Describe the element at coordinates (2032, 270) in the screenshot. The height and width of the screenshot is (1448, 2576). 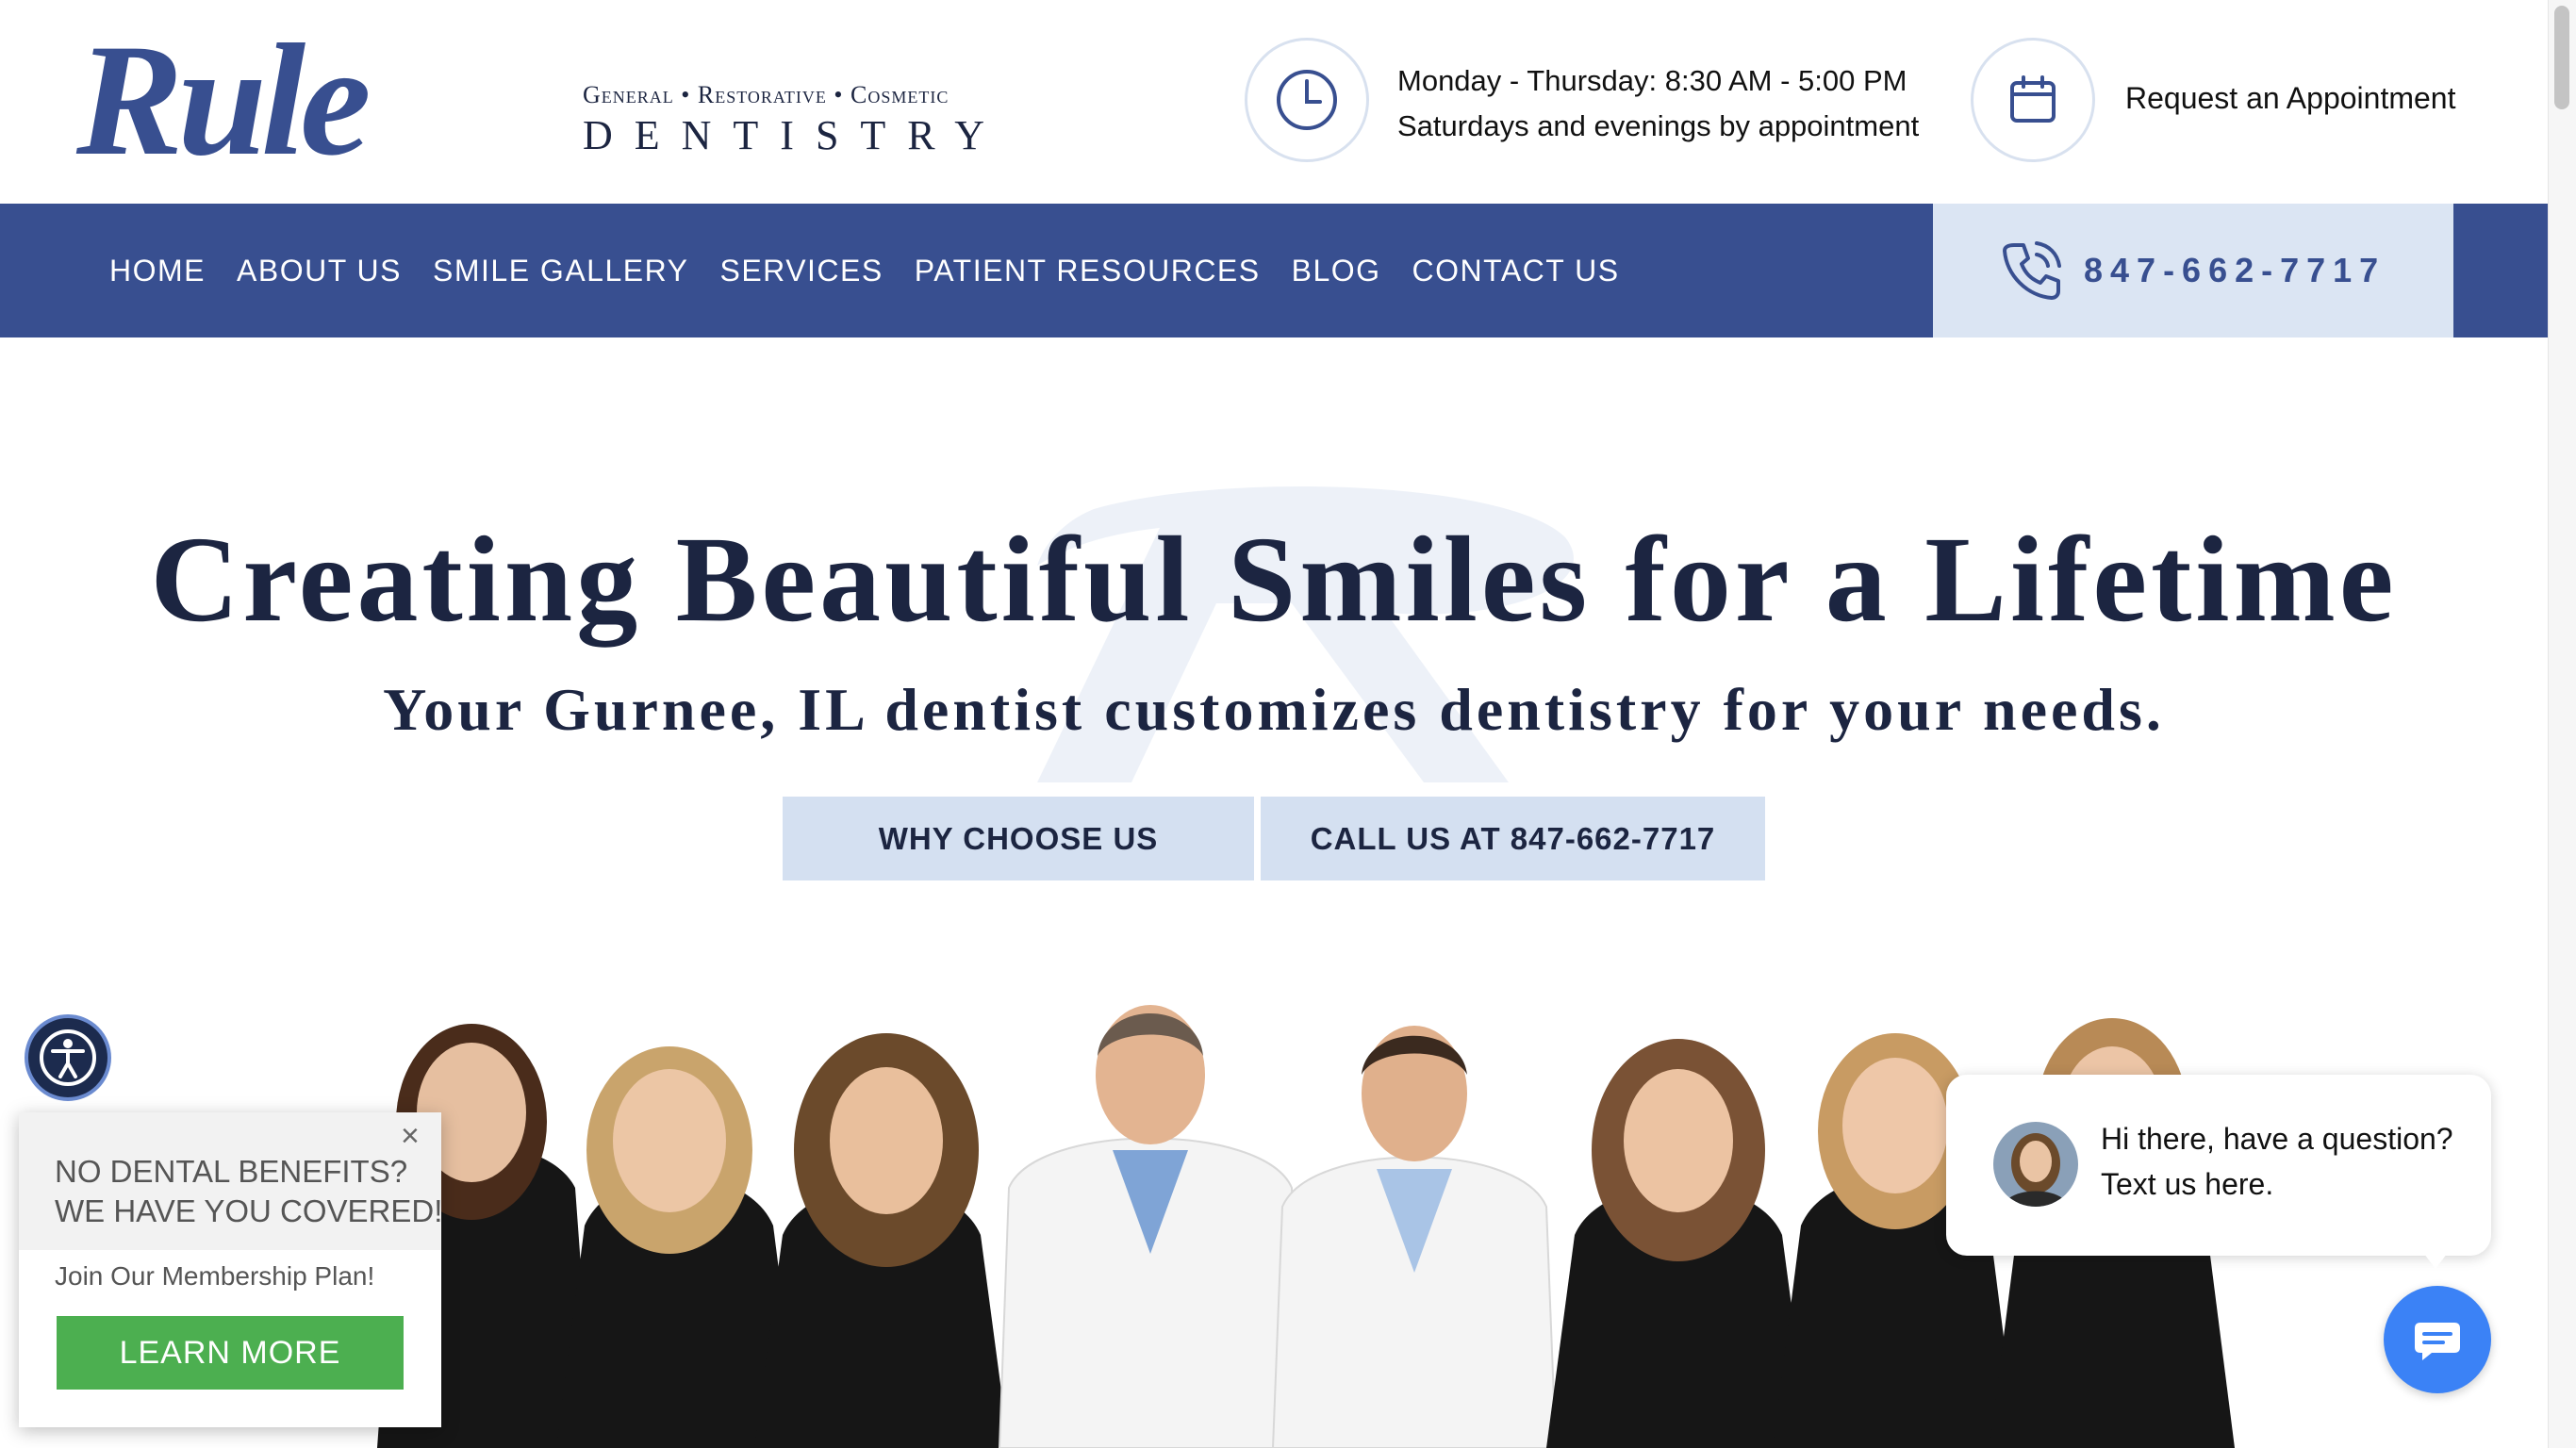
I see `phone-icon` at that location.